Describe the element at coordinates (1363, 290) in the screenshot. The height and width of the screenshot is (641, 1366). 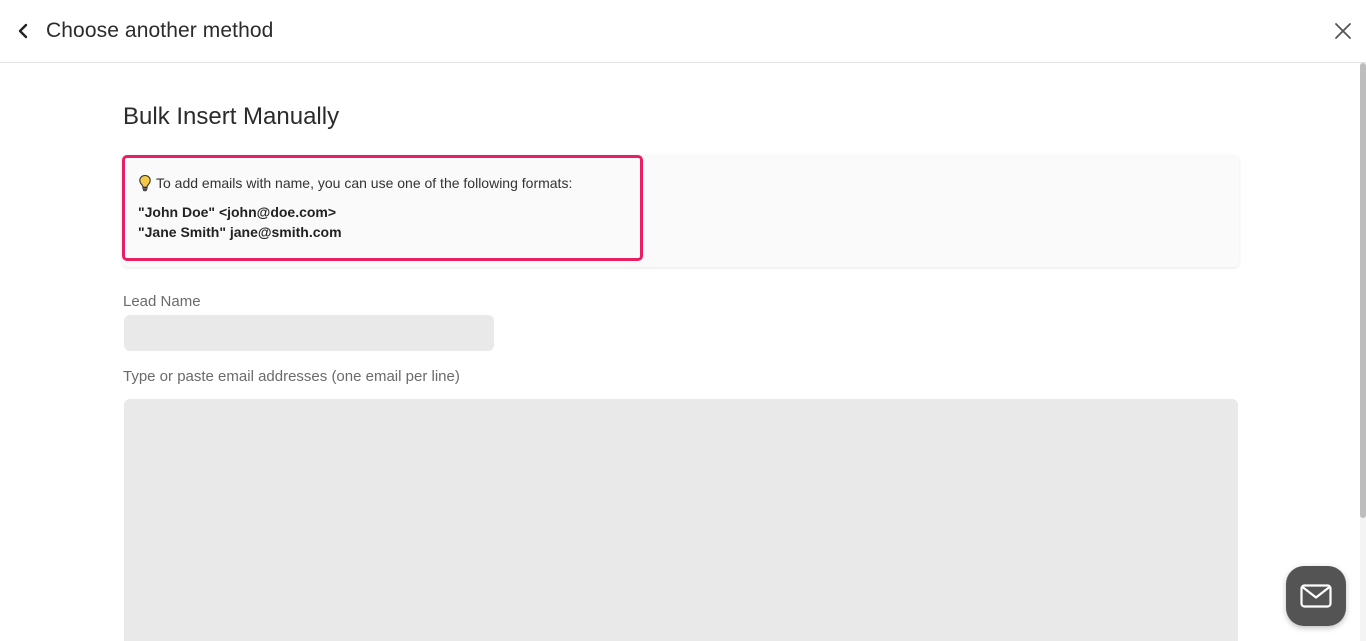
I see `scrollbar-thumb` at that location.